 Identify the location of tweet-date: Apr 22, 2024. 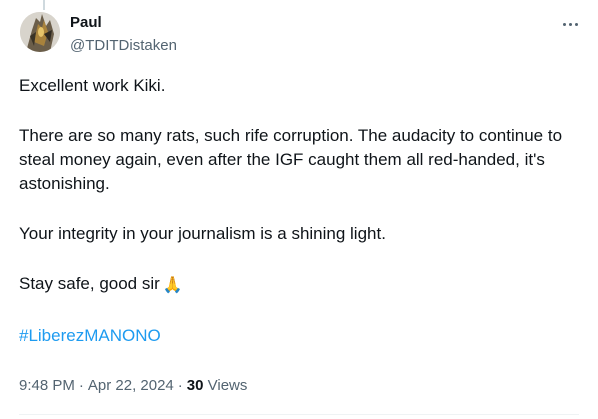
(131, 385).